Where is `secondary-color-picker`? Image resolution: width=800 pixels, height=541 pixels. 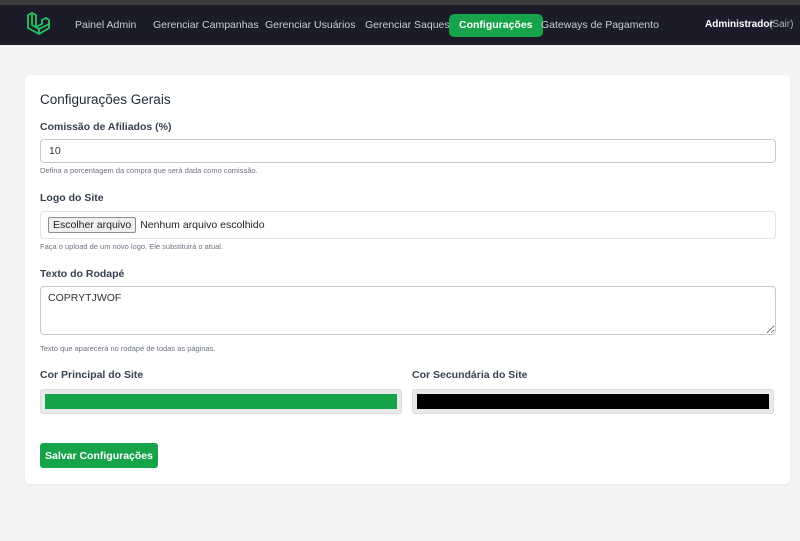 secondary-color-picker is located at coordinates (593, 401).